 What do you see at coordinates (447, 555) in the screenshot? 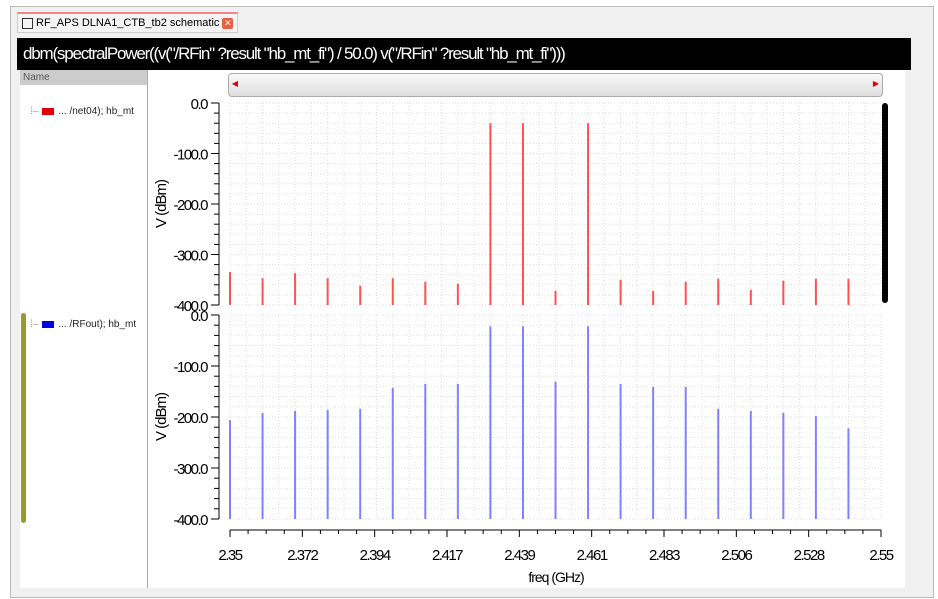
I see `x-tick-label: 2.417` at bounding box center [447, 555].